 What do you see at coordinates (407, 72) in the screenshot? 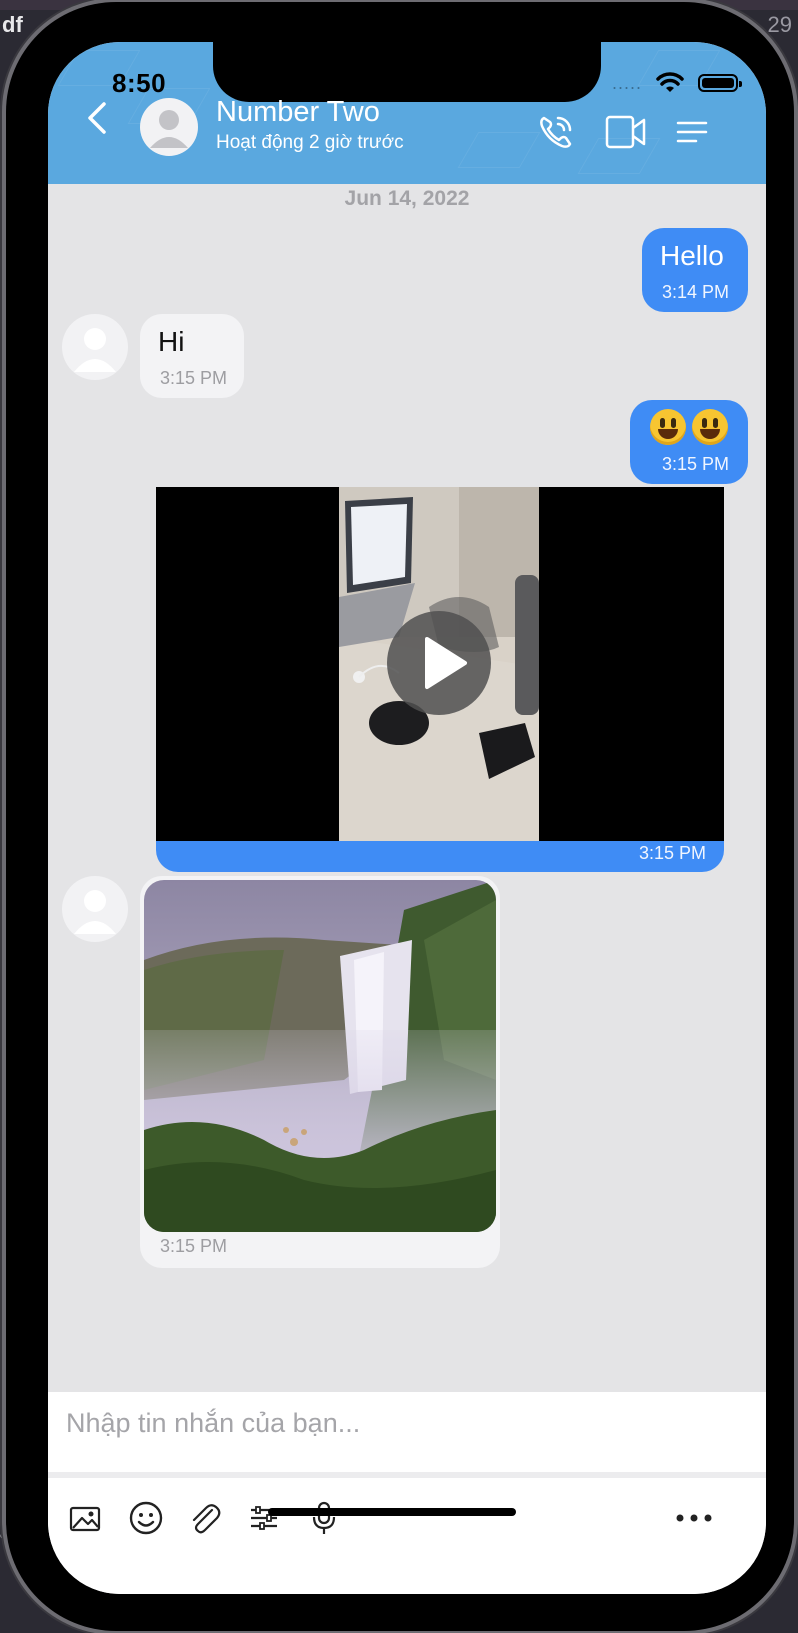
I see `device-notch` at bounding box center [407, 72].